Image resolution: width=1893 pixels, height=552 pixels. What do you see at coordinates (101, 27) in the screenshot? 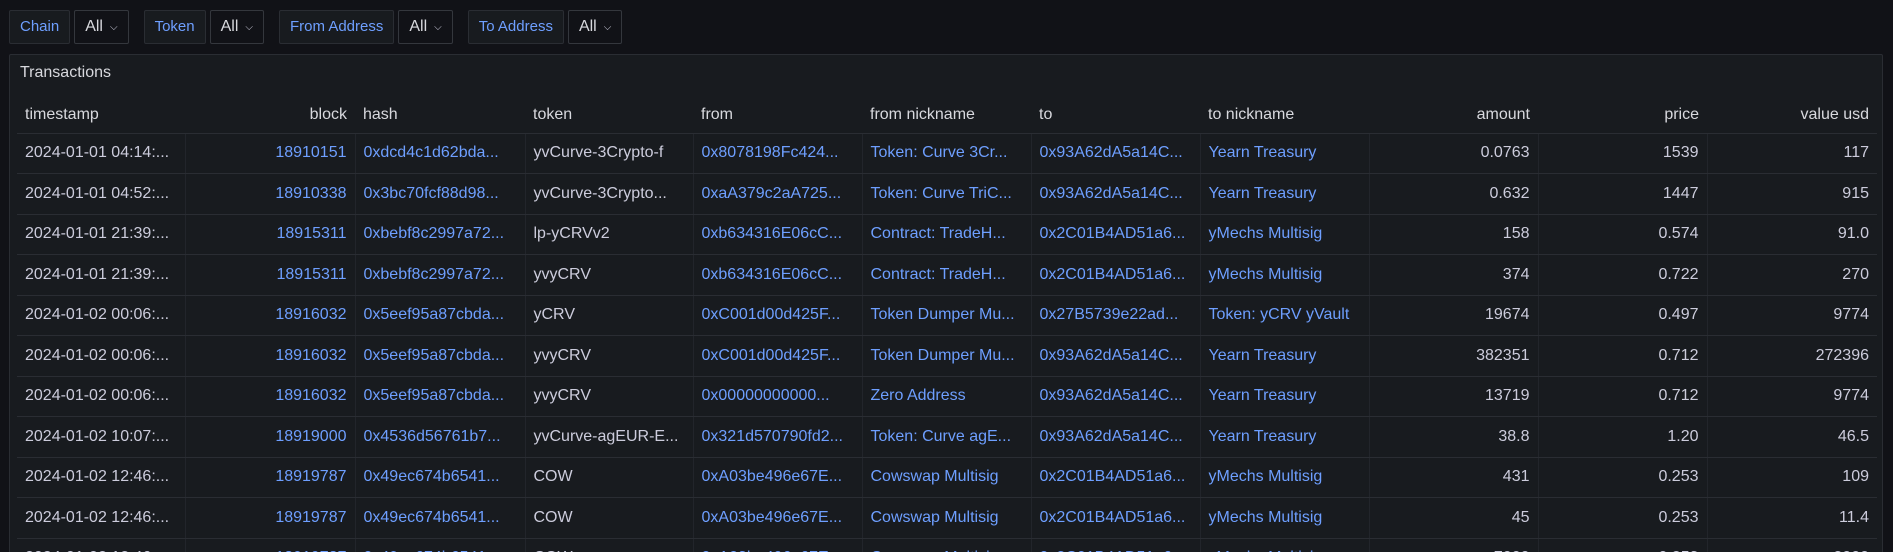
I see `filter-chain-select: All ⌵` at bounding box center [101, 27].